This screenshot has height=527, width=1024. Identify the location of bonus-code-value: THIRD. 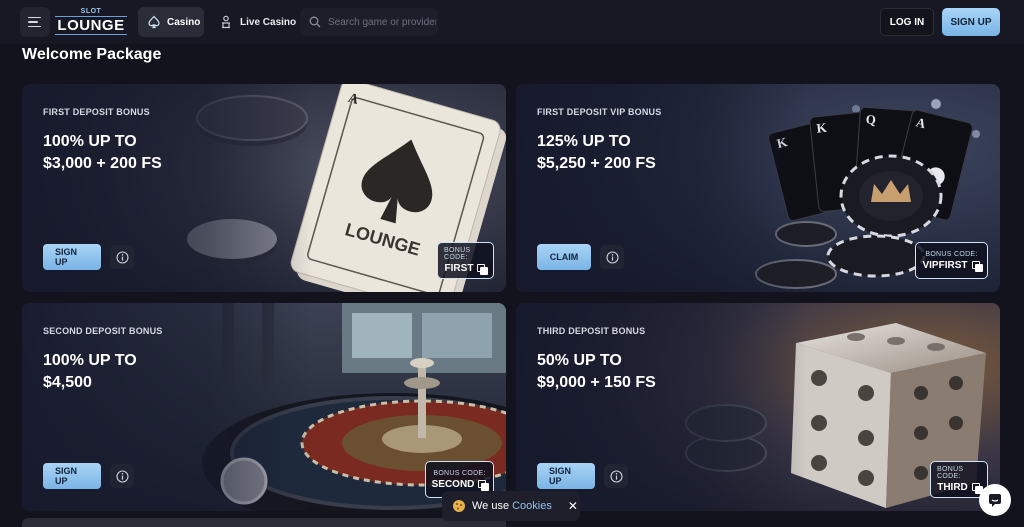
(960, 488).